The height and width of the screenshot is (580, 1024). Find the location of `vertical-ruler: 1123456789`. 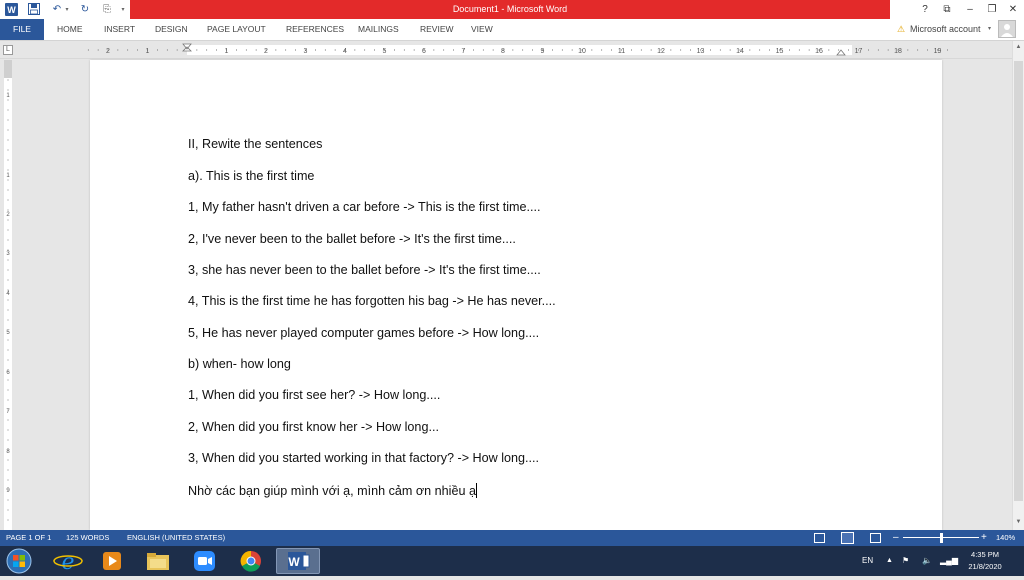

vertical-ruler: 1123456789 is located at coordinates (8, 295).